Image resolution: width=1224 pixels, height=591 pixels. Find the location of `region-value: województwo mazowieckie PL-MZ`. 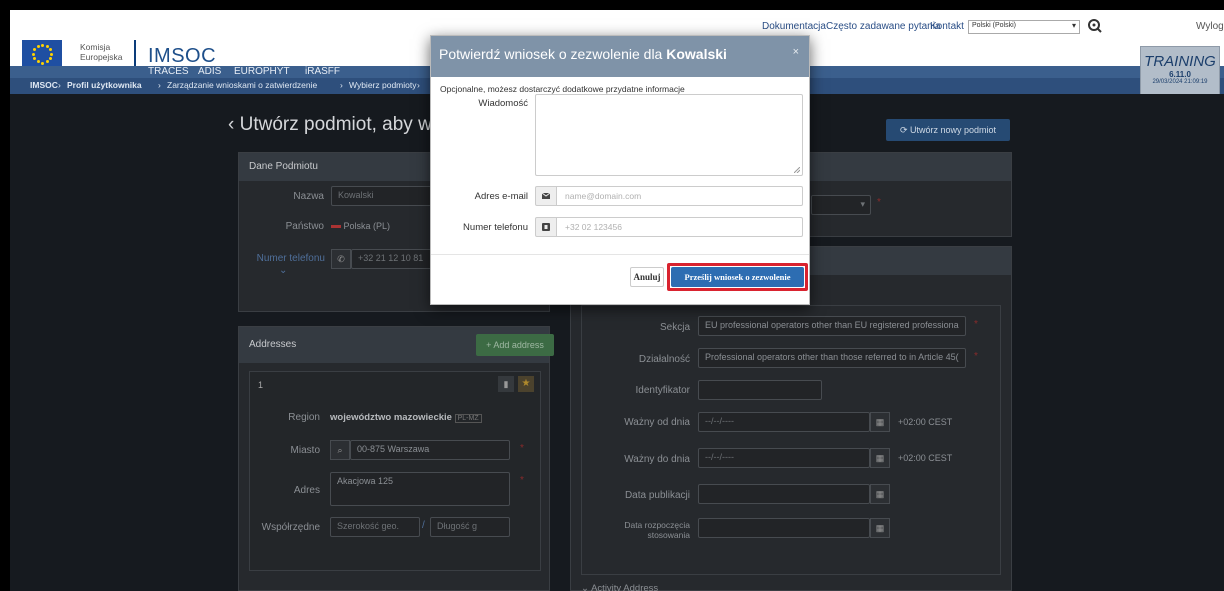

region-value: województwo mazowieckie PL-MZ is located at coordinates (406, 417).